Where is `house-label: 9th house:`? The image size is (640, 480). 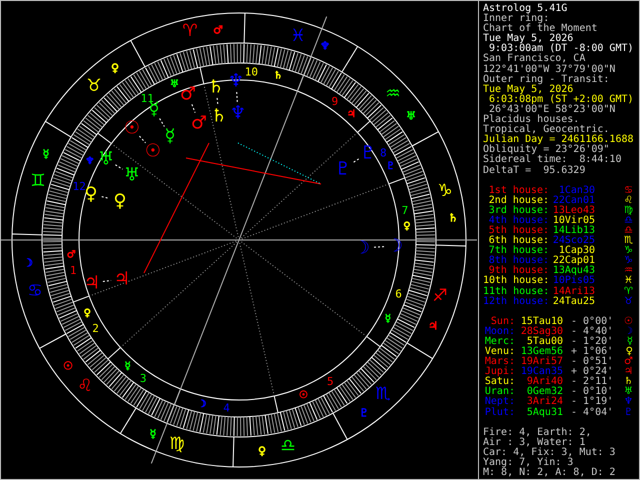
house-label: 9th house: is located at coordinates (518, 271).